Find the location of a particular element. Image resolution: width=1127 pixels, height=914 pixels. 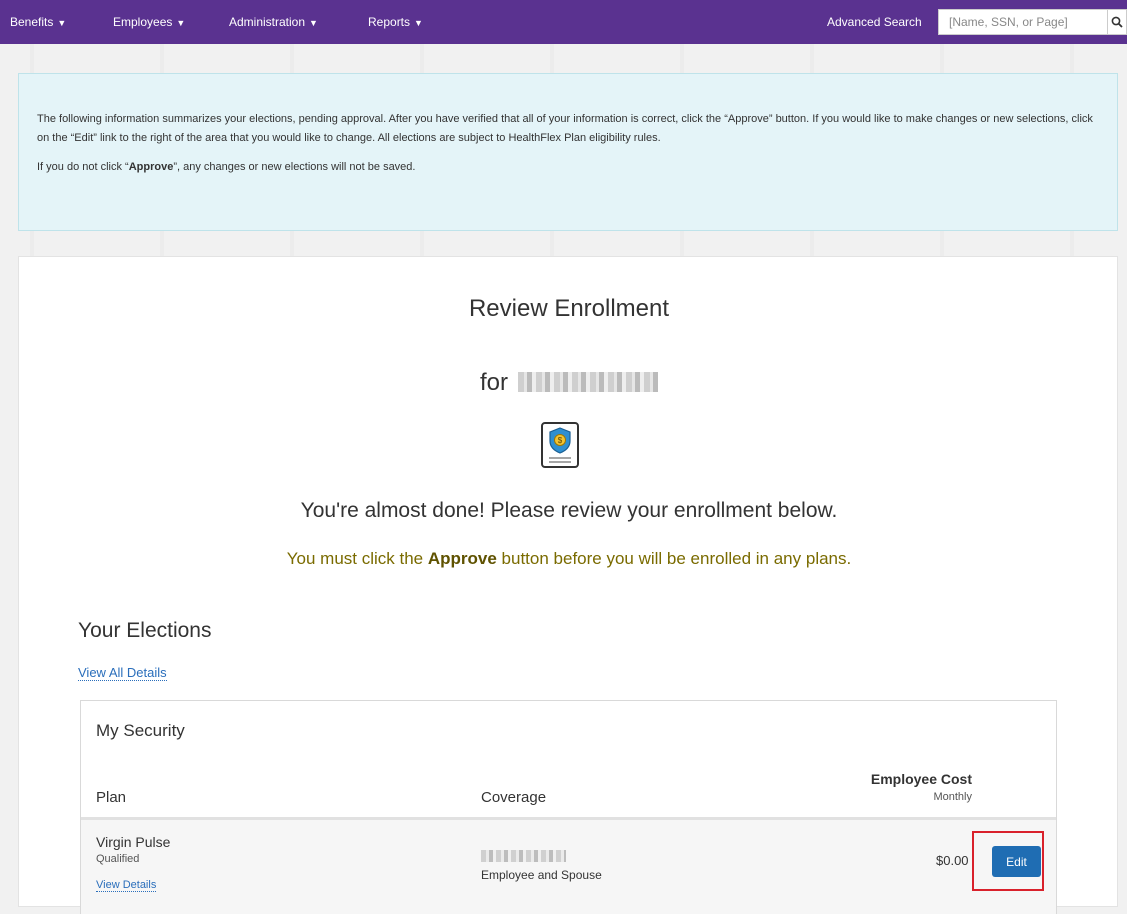

plan-status: Qualified is located at coordinates (118, 859).